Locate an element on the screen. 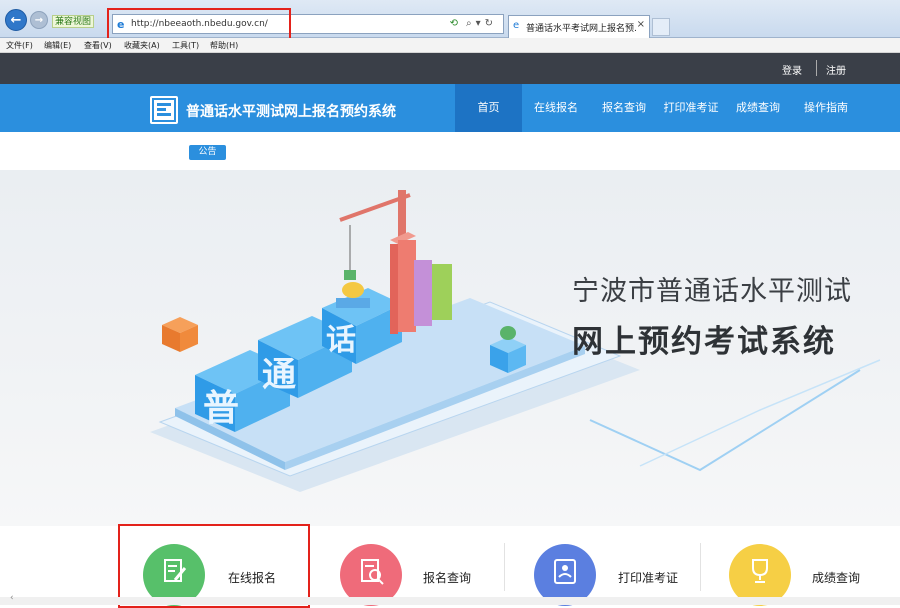  service-print-ticket: 打印准考证 is located at coordinates (648, 577).